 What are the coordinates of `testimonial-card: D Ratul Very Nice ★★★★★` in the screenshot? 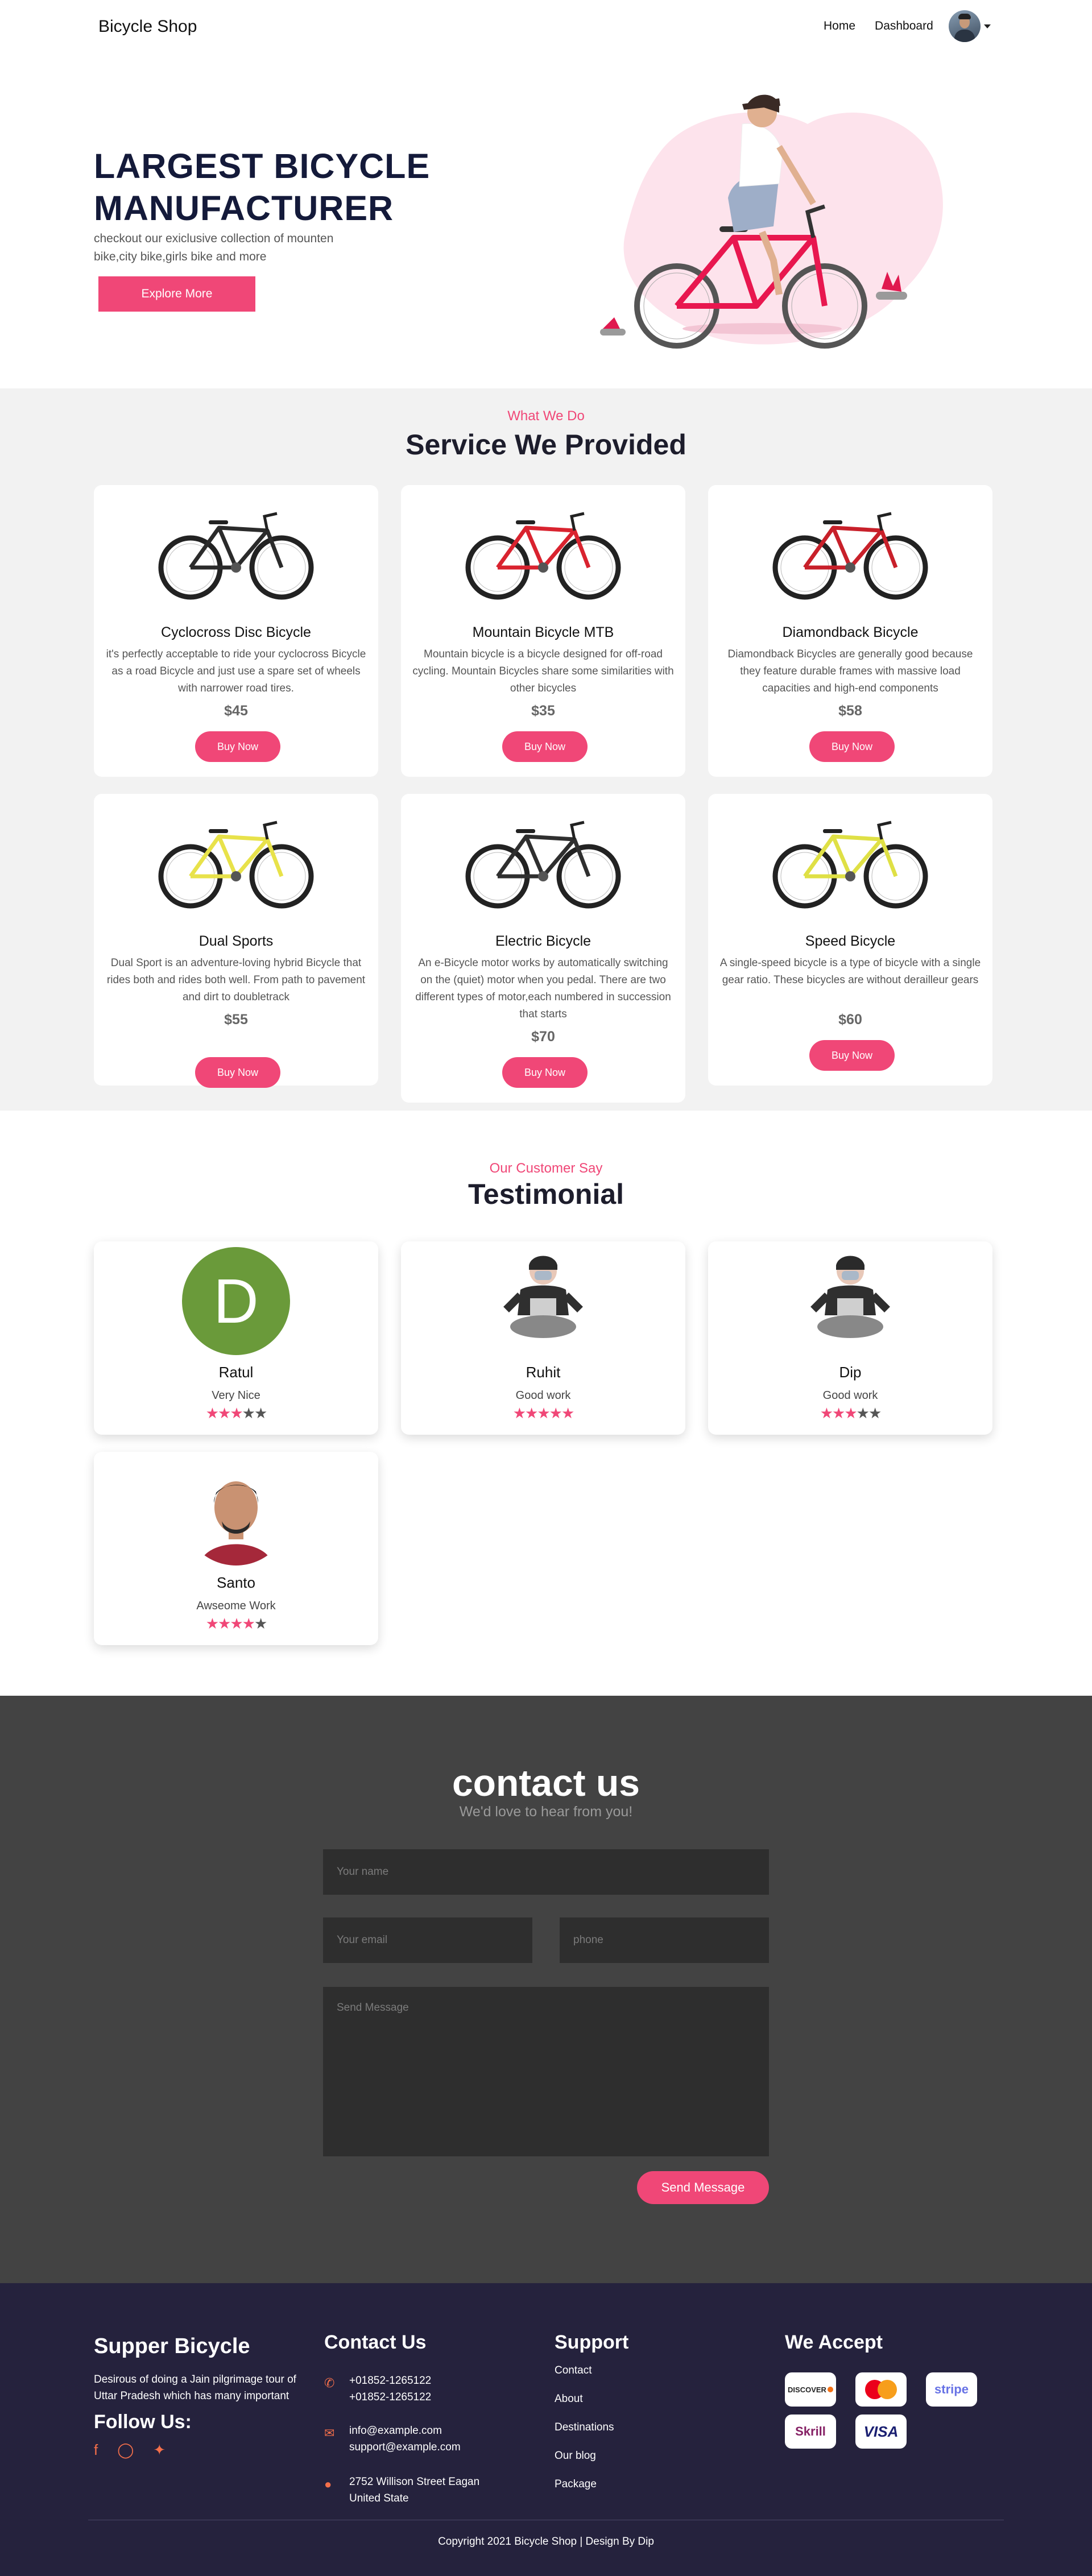 It's located at (236, 1338).